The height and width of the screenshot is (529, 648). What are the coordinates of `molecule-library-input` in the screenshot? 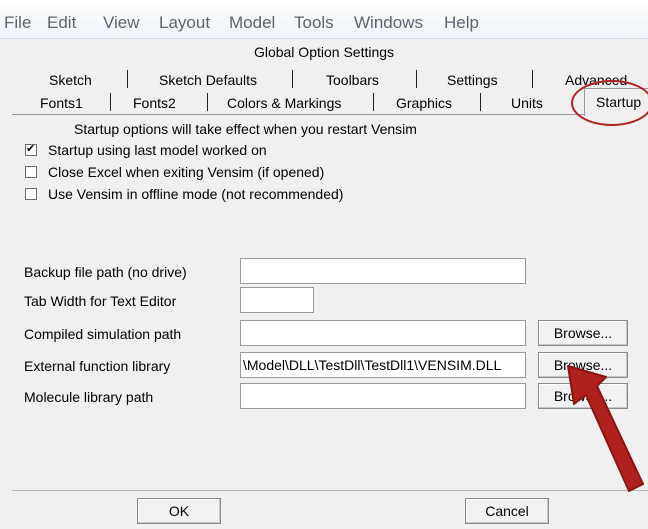 It's located at (383, 396).